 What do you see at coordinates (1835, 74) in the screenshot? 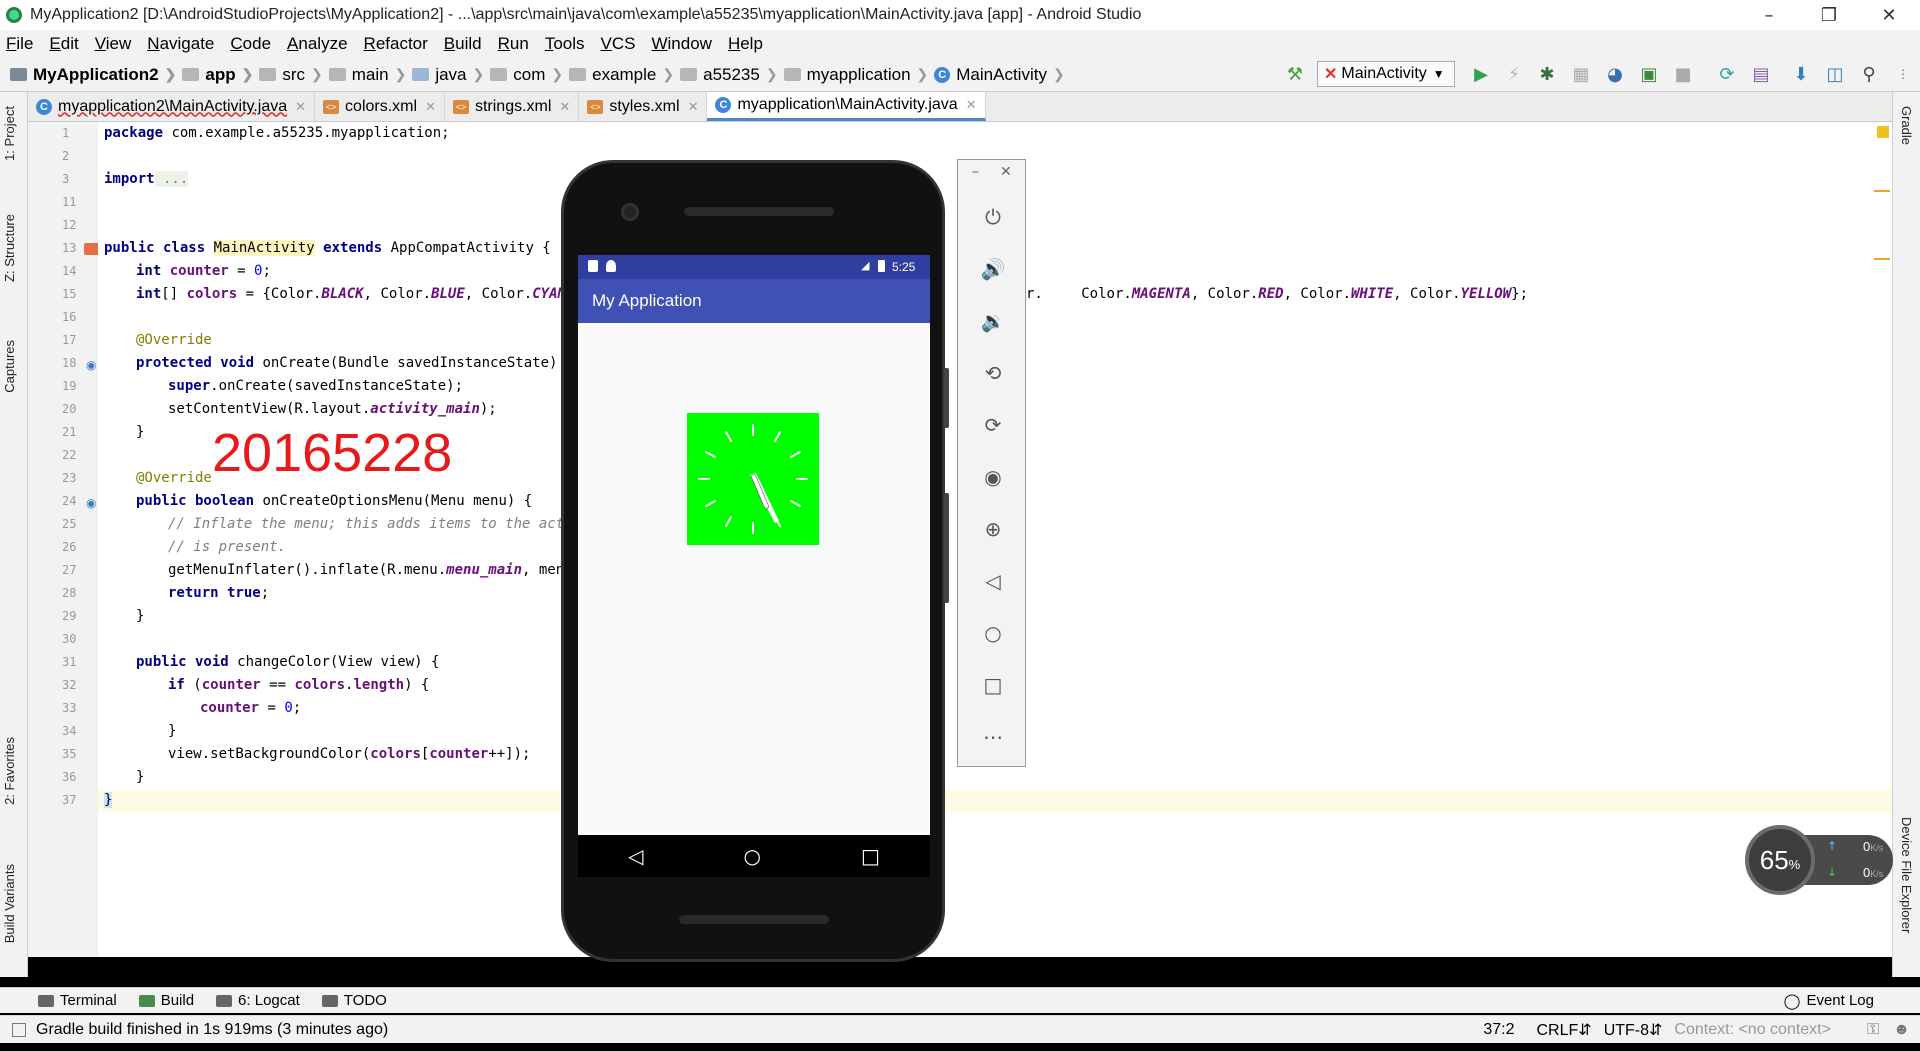
I see `project-structure-icon: ◫` at bounding box center [1835, 74].